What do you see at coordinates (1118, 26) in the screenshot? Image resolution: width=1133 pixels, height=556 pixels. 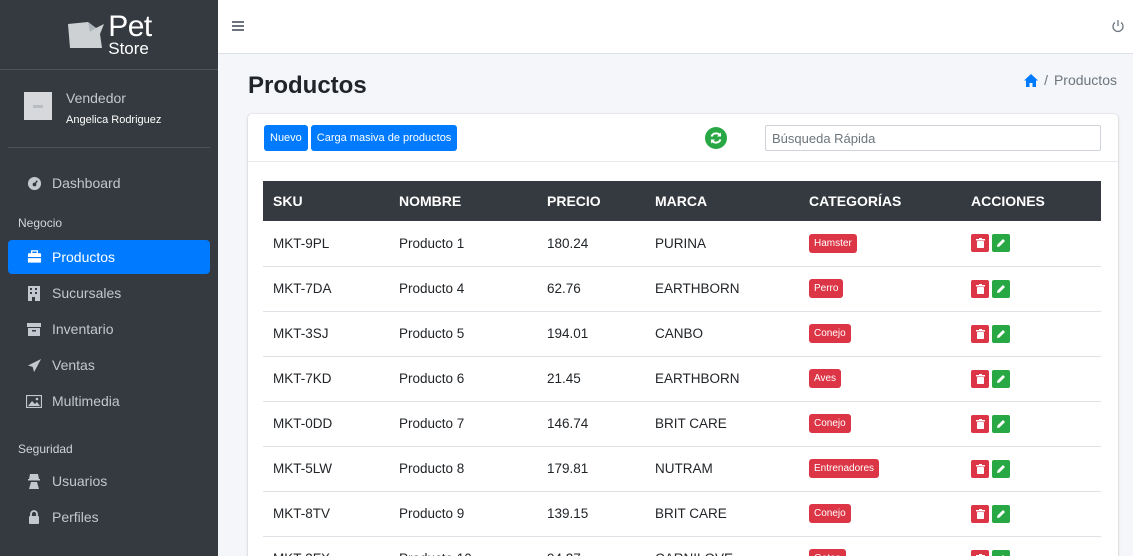 I see `logout-power-icon` at bounding box center [1118, 26].